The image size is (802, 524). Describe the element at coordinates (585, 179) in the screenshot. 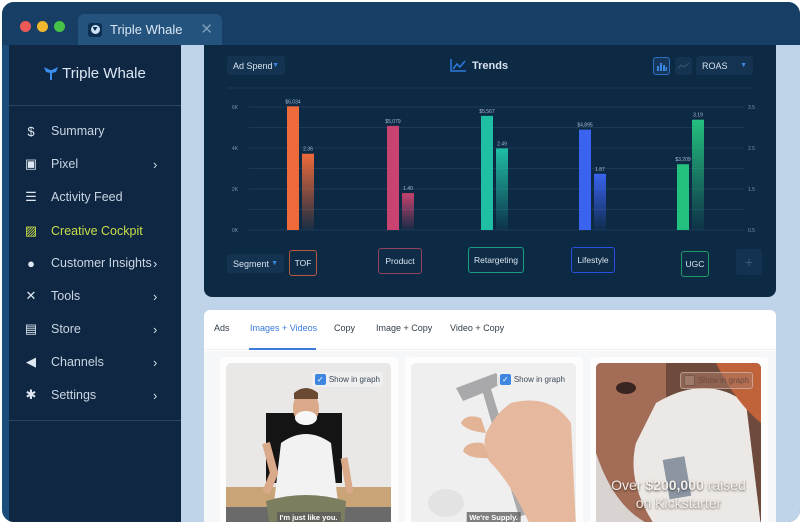

I see `ad-spend-bar-lifestyle` at that location.